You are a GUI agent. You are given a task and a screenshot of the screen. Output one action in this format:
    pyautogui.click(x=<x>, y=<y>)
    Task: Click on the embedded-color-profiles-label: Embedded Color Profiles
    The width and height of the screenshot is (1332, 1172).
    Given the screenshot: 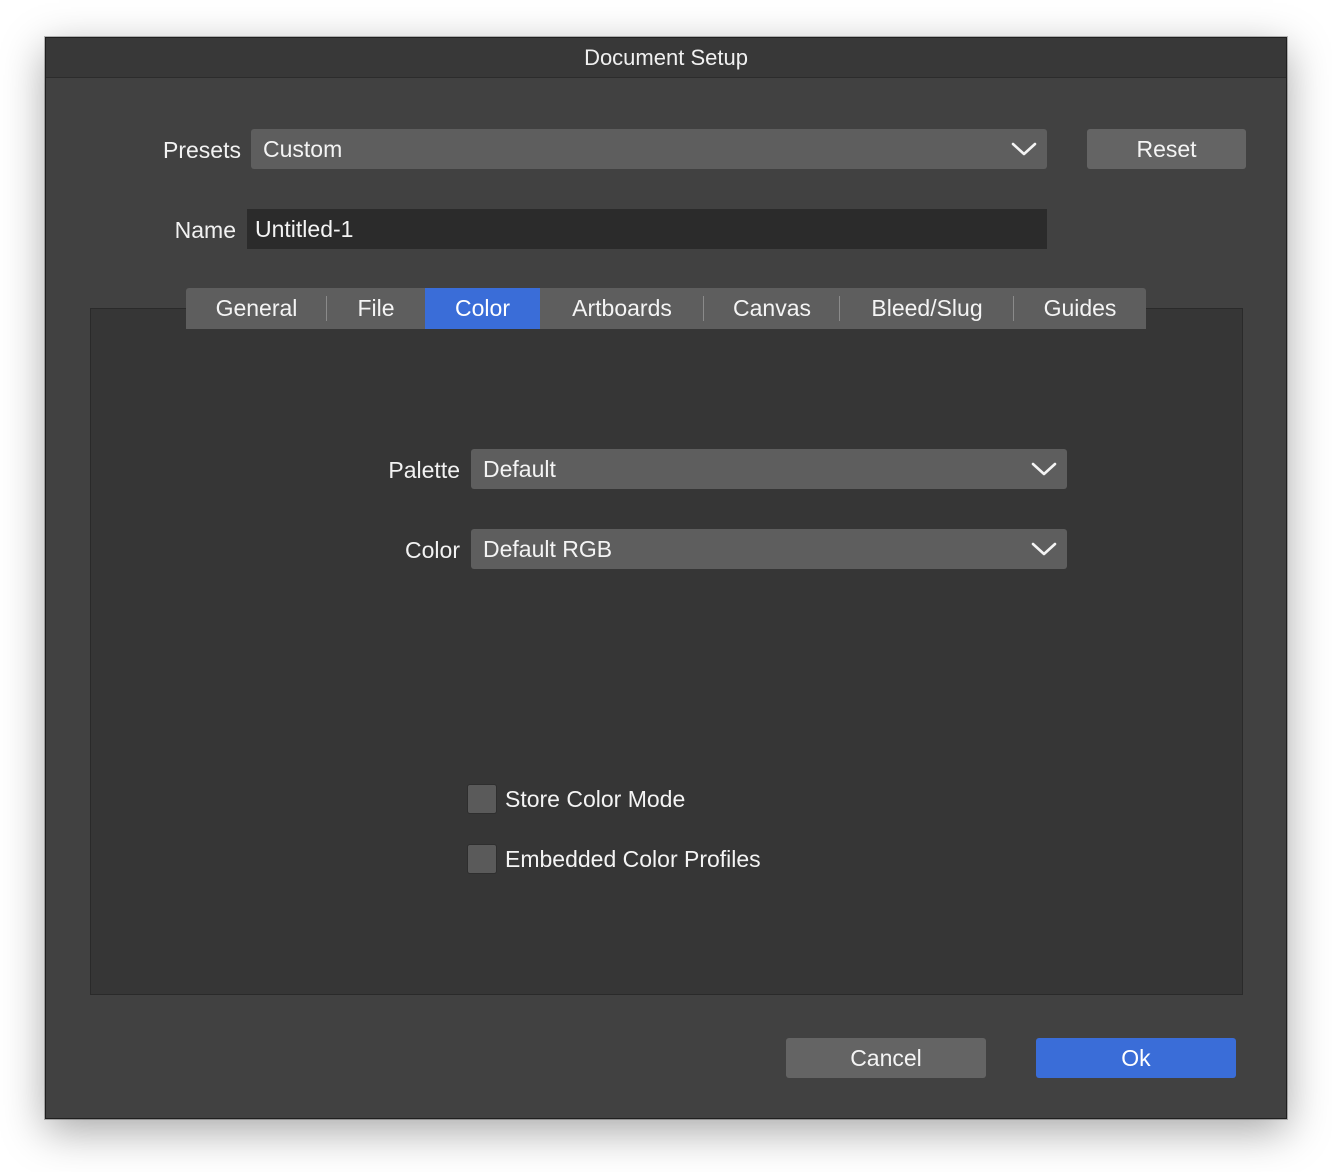 What is the action you would take?
    pyautogui.click(x=633, y=859)
    